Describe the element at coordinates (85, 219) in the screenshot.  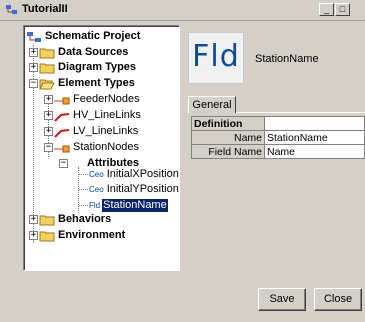
I see `tree-item-label: Behaviors` at that location.